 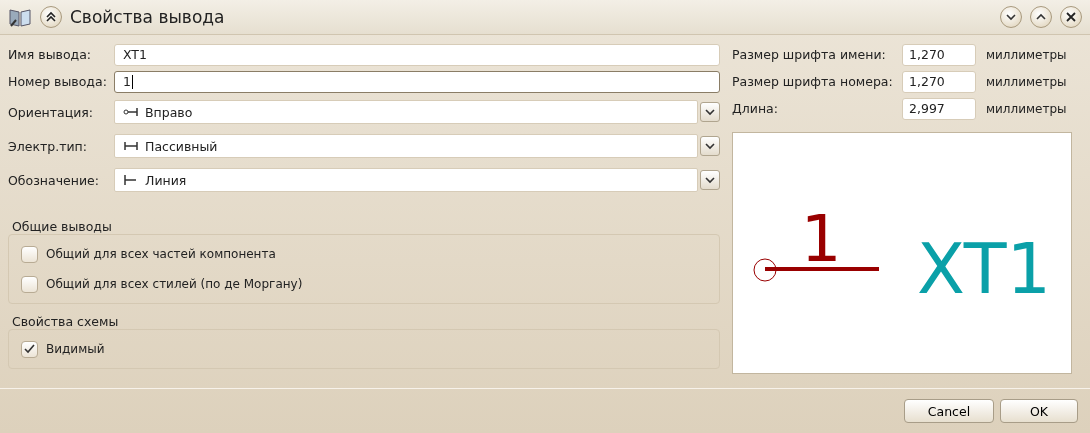 What do you see at coordinates (765, 270) in the screenshot?
I see `pin-end-icon` at bounding box center [765, 270].